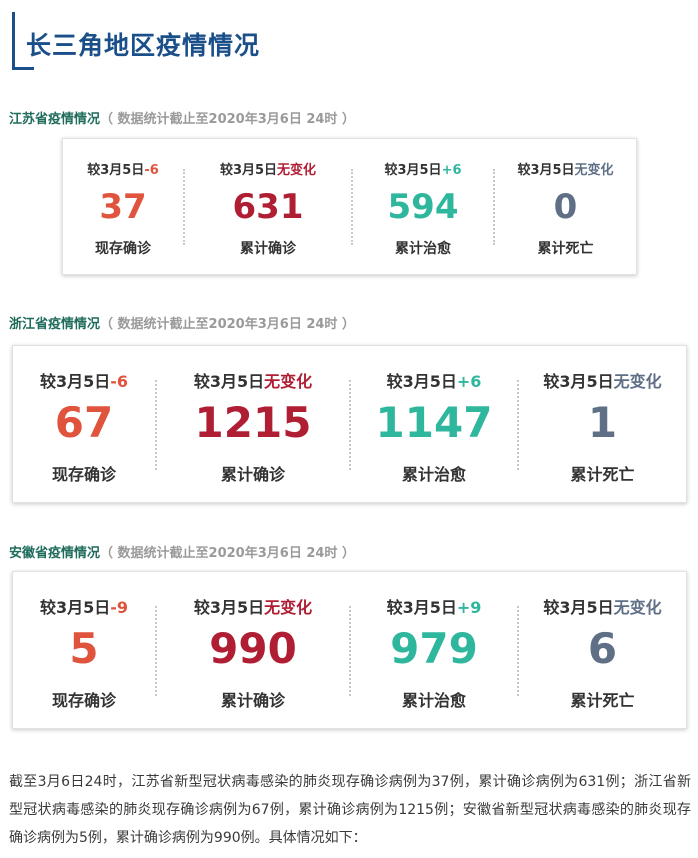 The image size is (698, 858). What do you see at coordinates (84, 607) in the screenshot?
I see `stat-compare: 较3月5日-9` at bounding box center [84, 607].